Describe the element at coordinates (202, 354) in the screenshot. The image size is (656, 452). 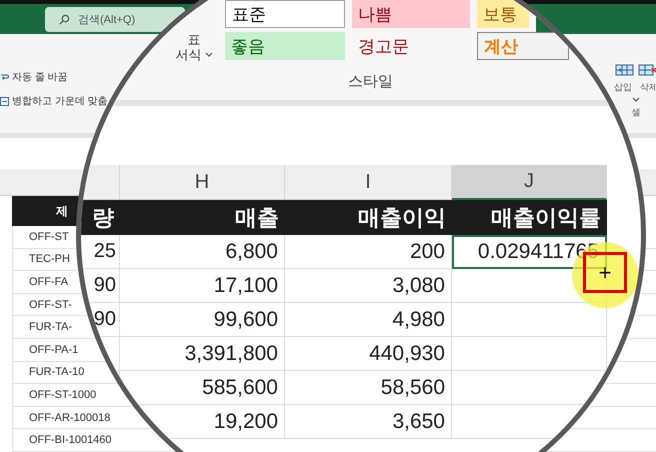
I see `table-cell: 3,391,800` at that location.